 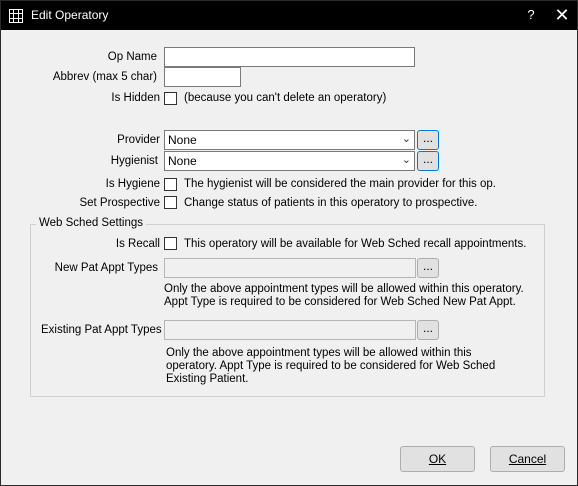 What do you see at coordinates (138, 140) in the screenshot?
I see `provider-label: Provider` at bounding box center [138, 140].